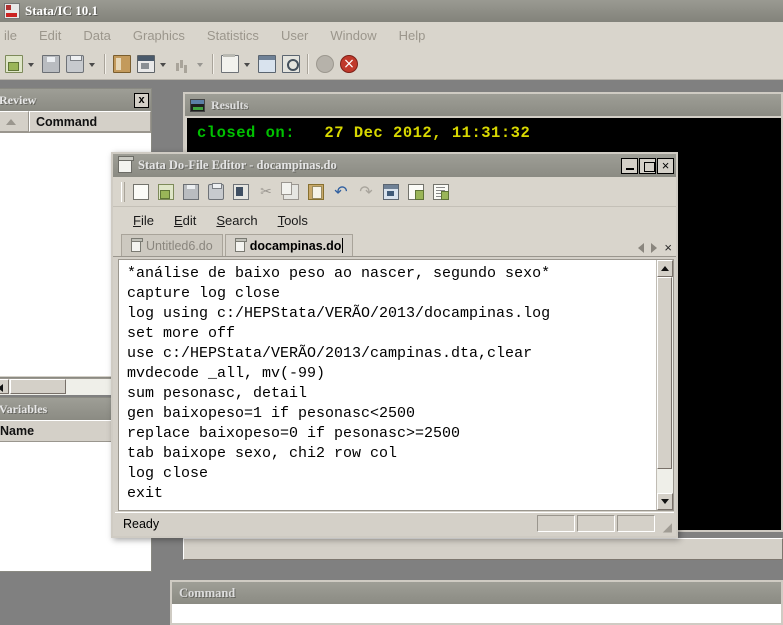  I want to click on results-output-line: closed on: 27 Dec 2012, 11:31:32, so click(364, 133).